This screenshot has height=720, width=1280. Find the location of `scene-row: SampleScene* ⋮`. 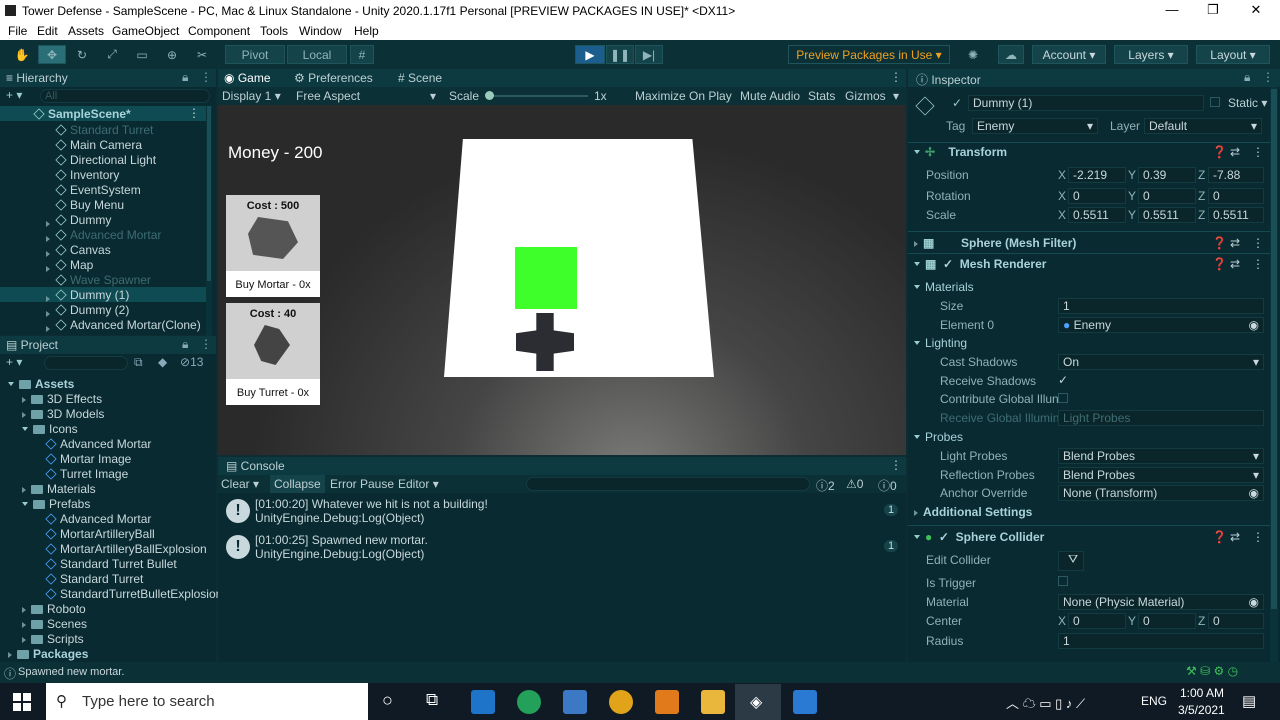

scene-row: SampleScene* ⋮ is located at coordinates (103, 113).